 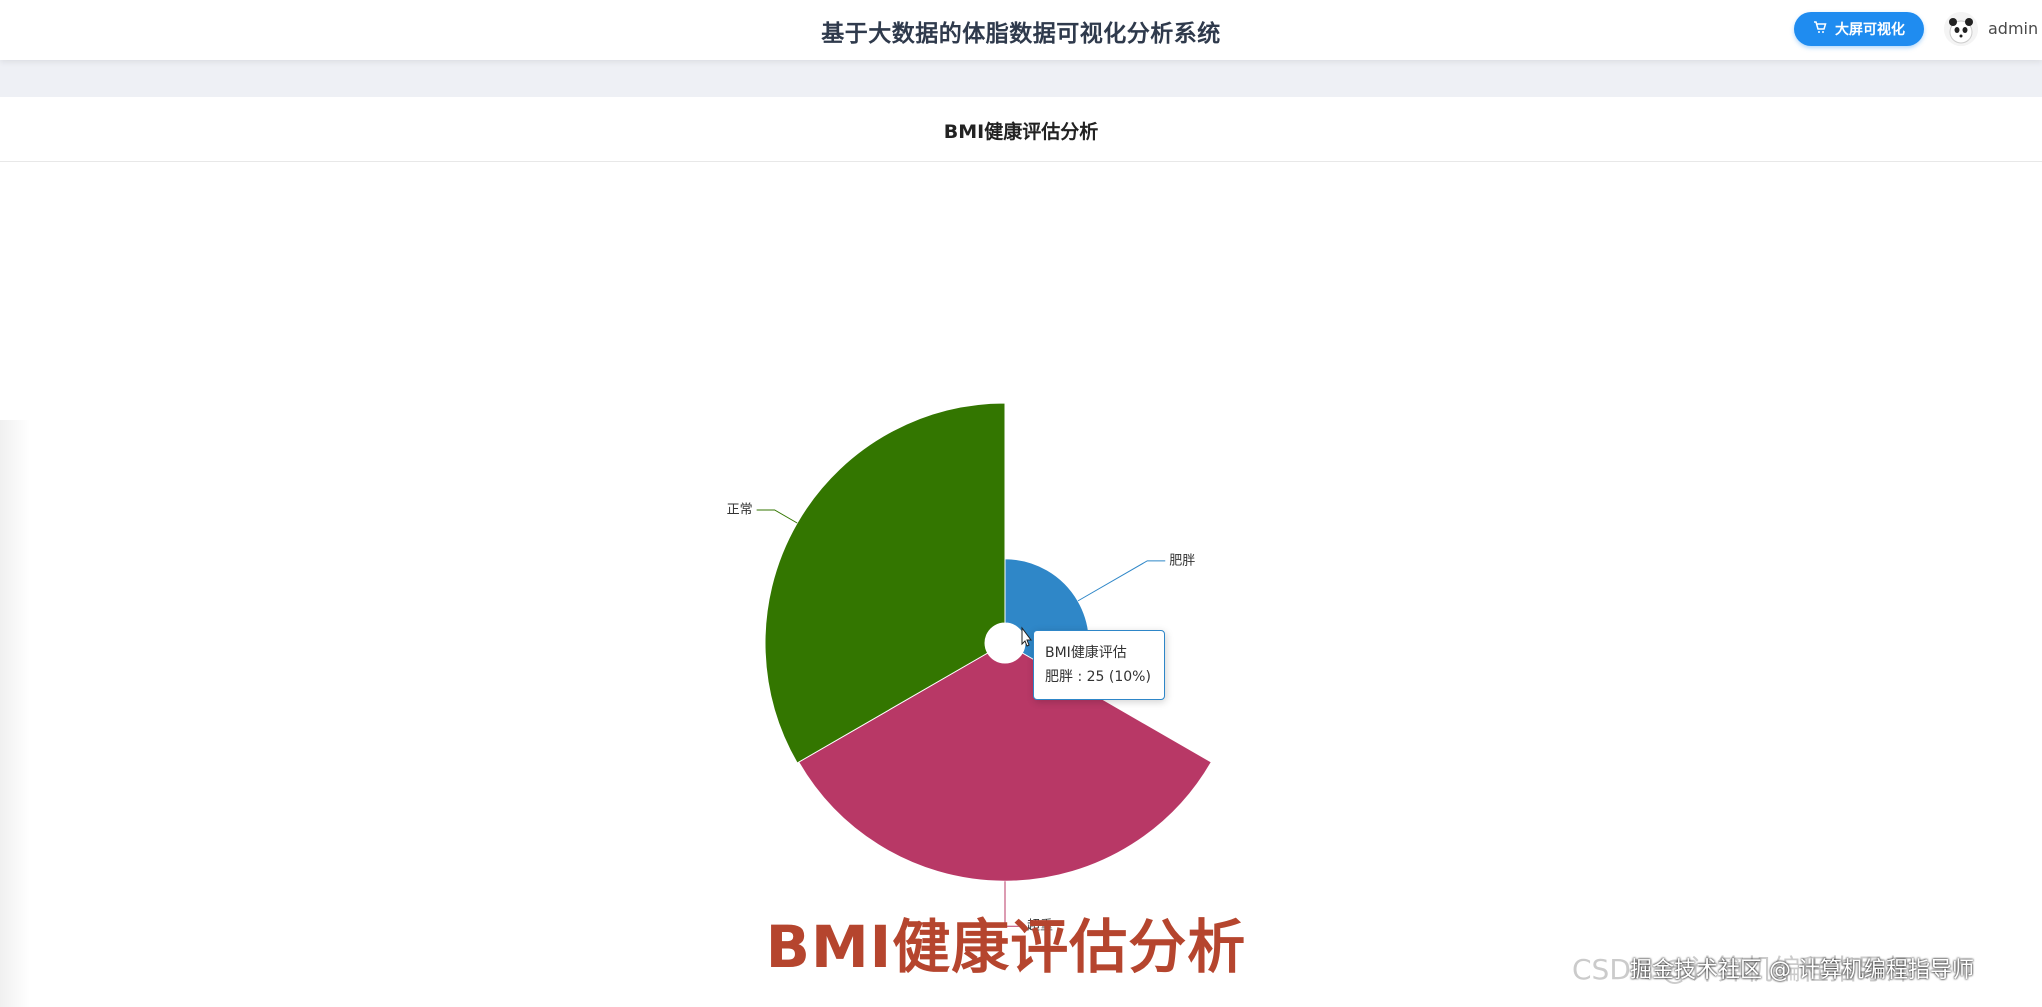 What do you see at coordinates (1182, 560) in the screenshot?
I see `slice-label-肥胖: 肥胖` at bounding box center [1182, 560].